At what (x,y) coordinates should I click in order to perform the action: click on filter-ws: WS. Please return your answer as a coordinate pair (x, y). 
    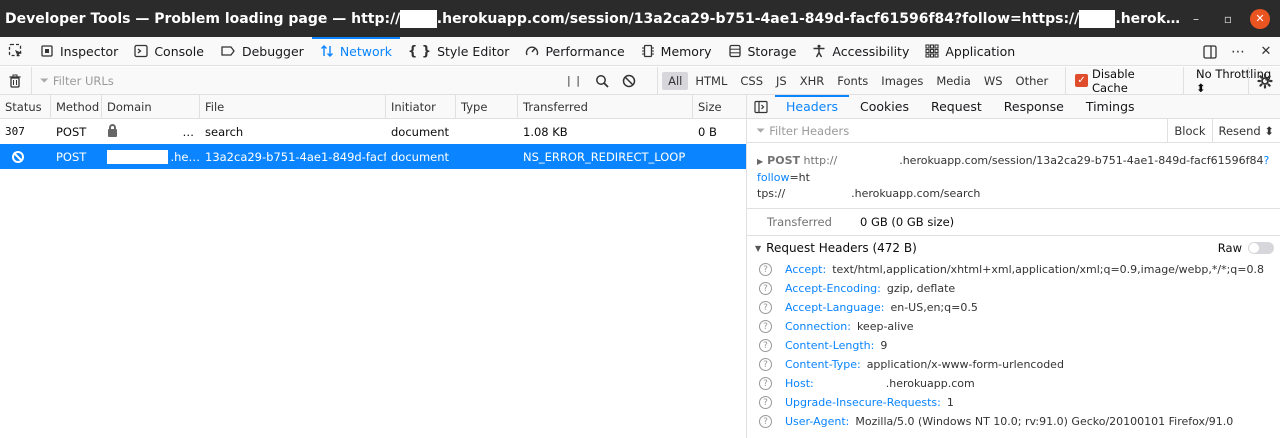
    Looking at the image, I should click on (993, 81).